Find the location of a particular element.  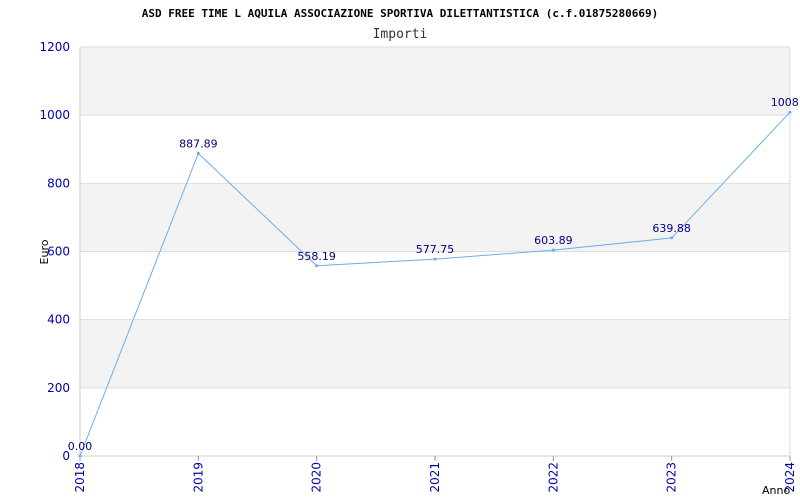

x-axis-ticks: 2018 2019 2020 2021 2022 2023 2024 is located at coordinates (435, 474).